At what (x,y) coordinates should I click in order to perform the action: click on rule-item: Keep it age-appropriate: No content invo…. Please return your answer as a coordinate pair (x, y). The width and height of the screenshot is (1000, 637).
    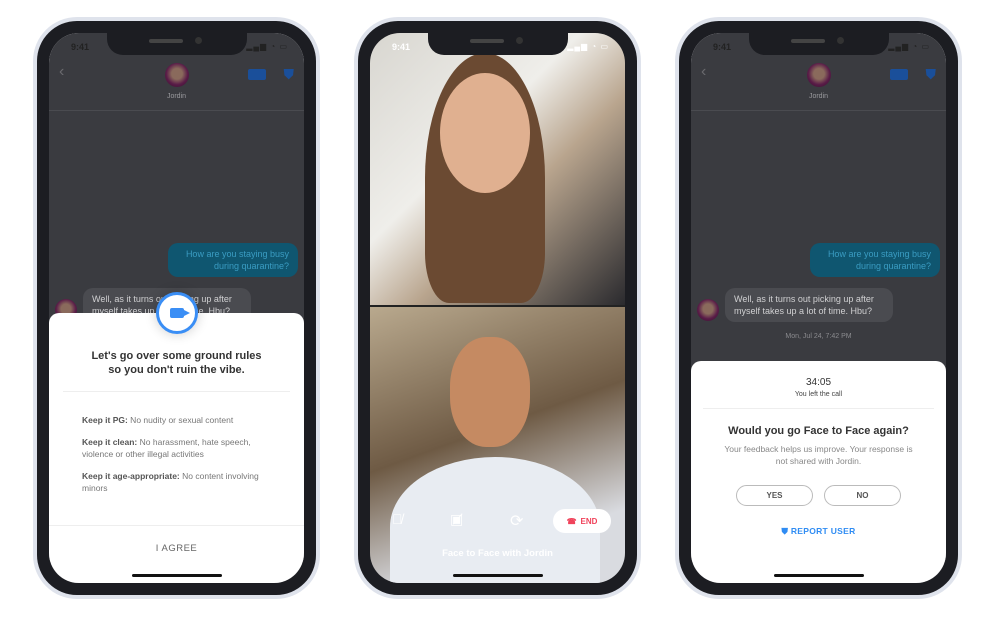
    Looking at the image, I should click on (176, 482).